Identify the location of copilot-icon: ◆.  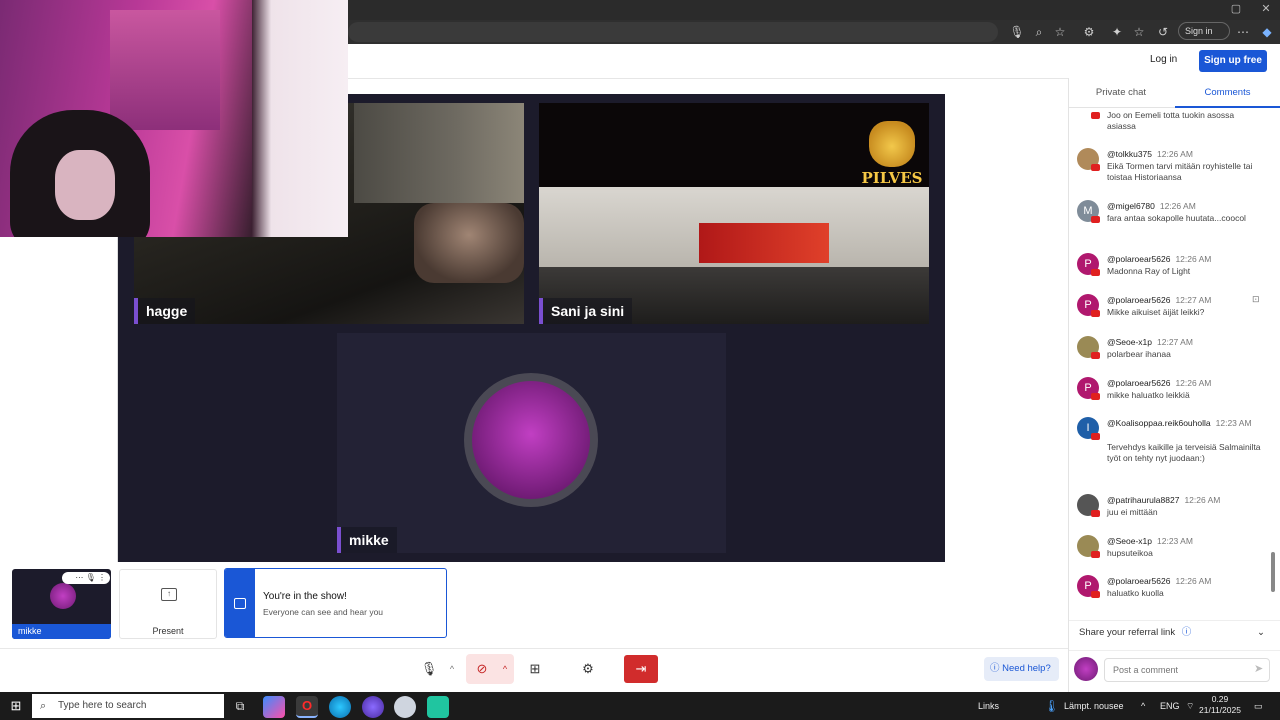
(1267, 32).